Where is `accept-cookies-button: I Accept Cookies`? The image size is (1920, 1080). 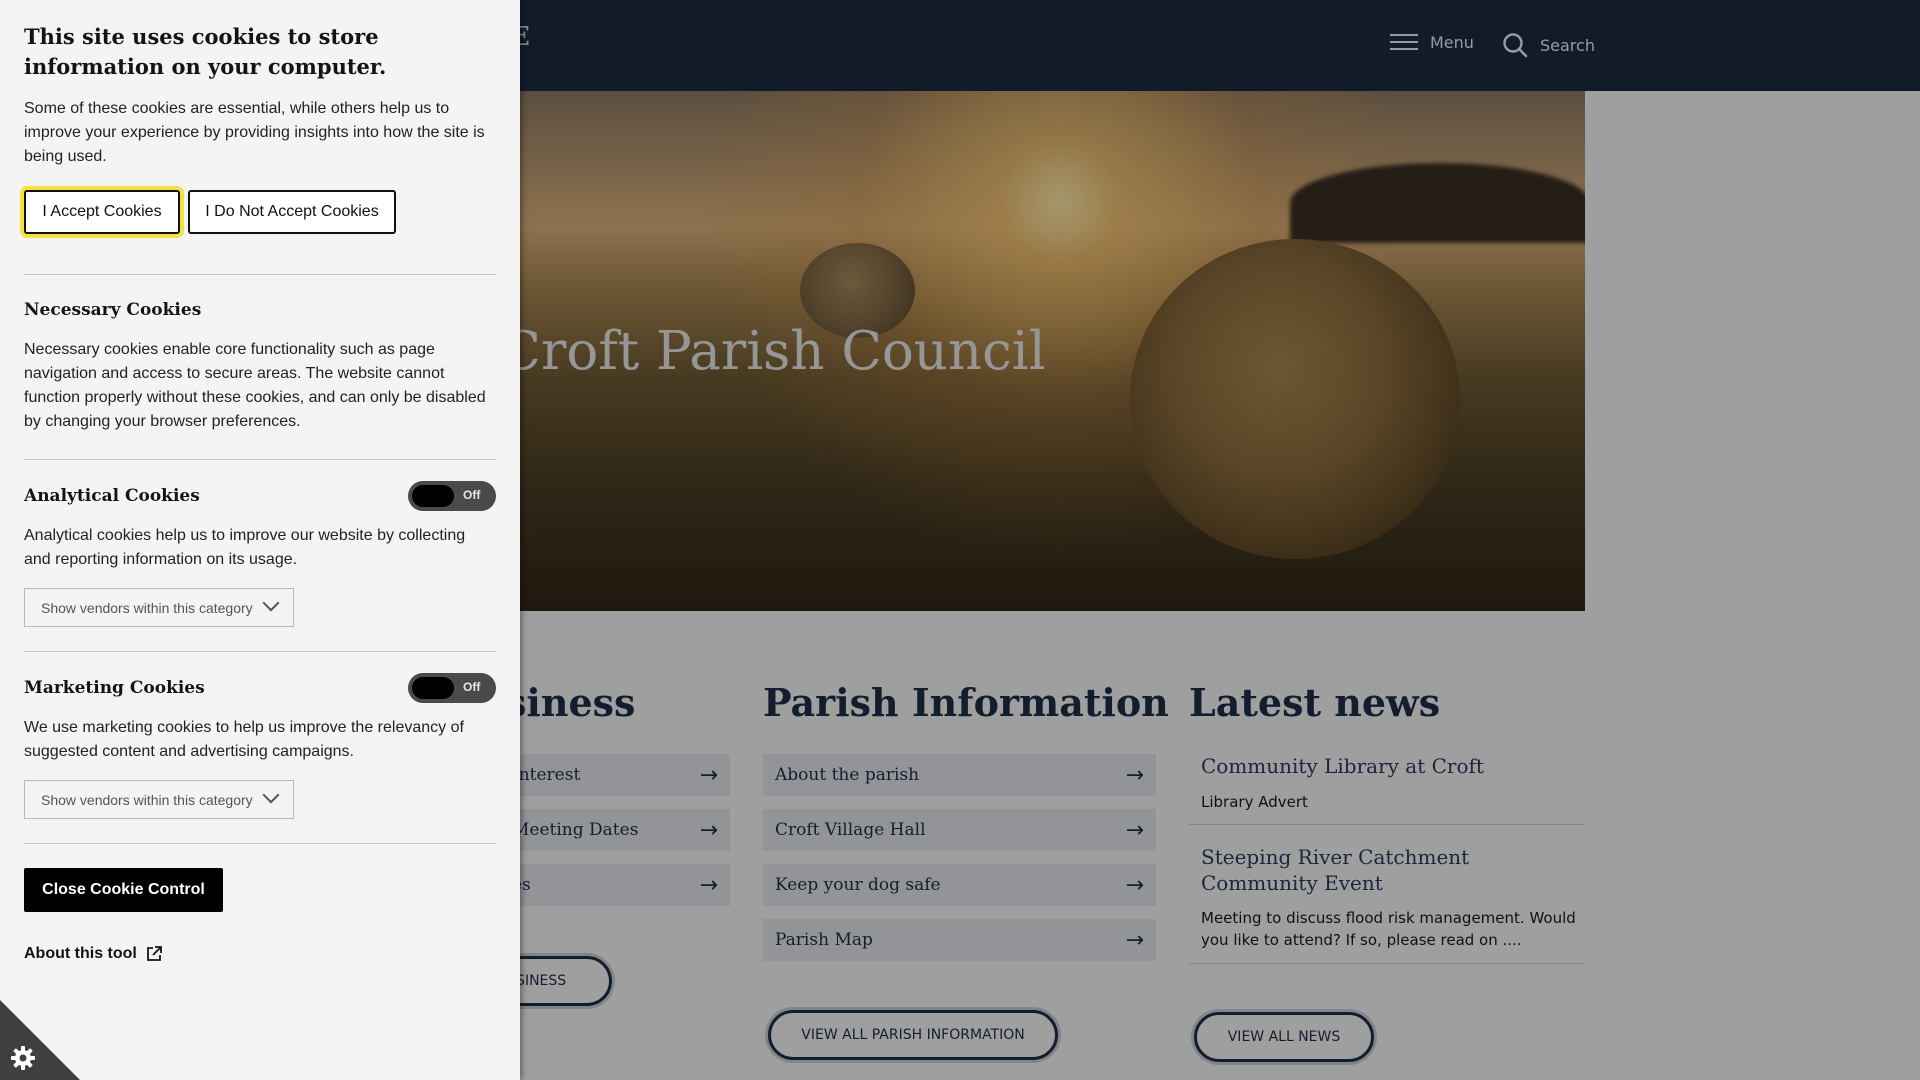
accept-cookies-button: I Accept Cookies is located at coordinates (102, 212).